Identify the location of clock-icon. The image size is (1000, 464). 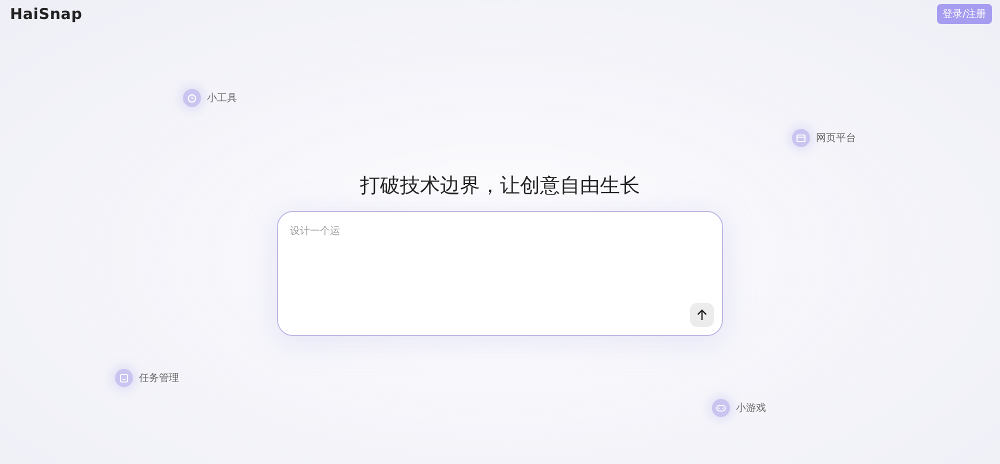
(192, 98).